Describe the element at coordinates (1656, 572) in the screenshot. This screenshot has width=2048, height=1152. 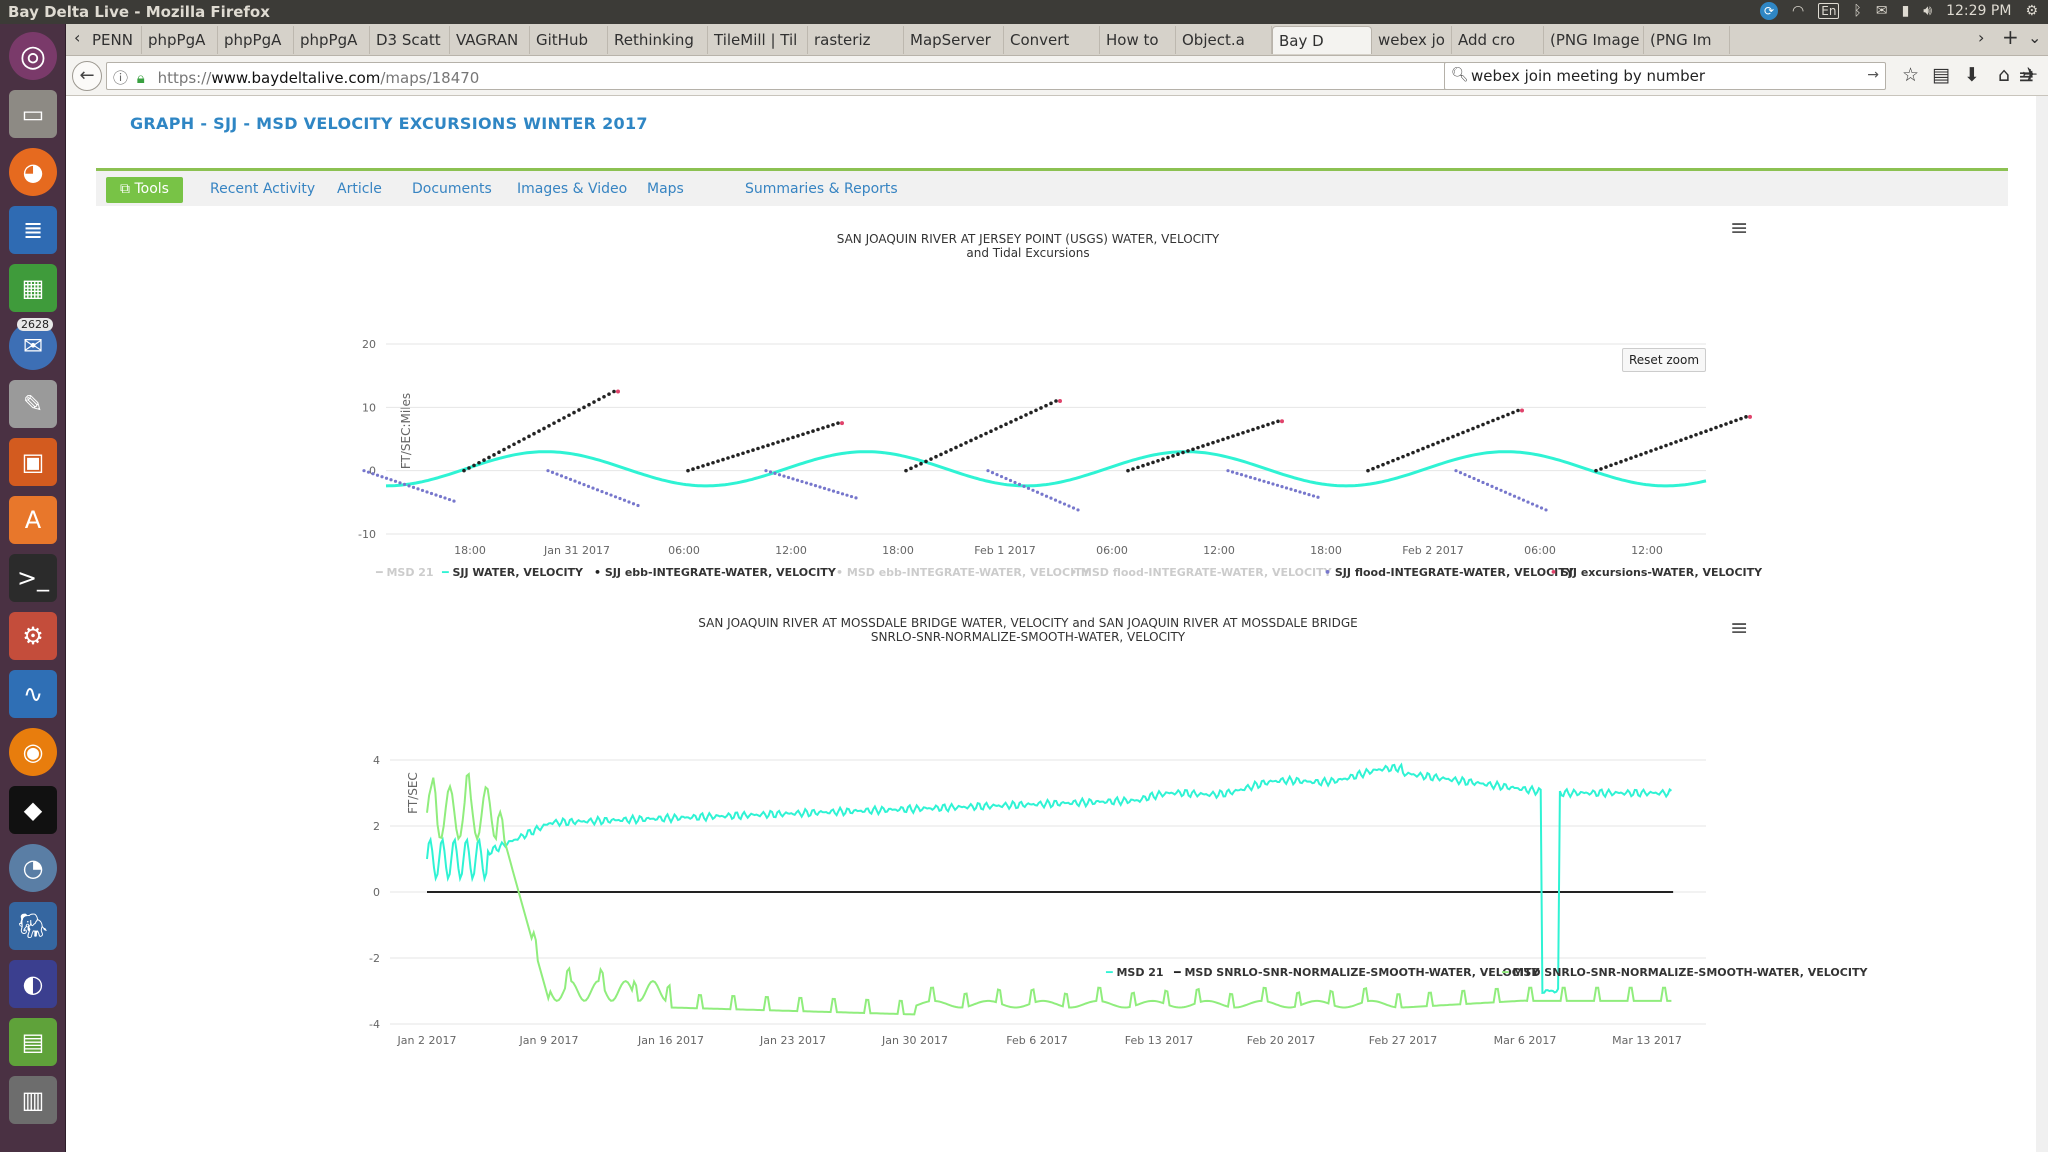
I see `chart1-legend-item: • SJJ excursions-WATER, VELOCITY` at that location.